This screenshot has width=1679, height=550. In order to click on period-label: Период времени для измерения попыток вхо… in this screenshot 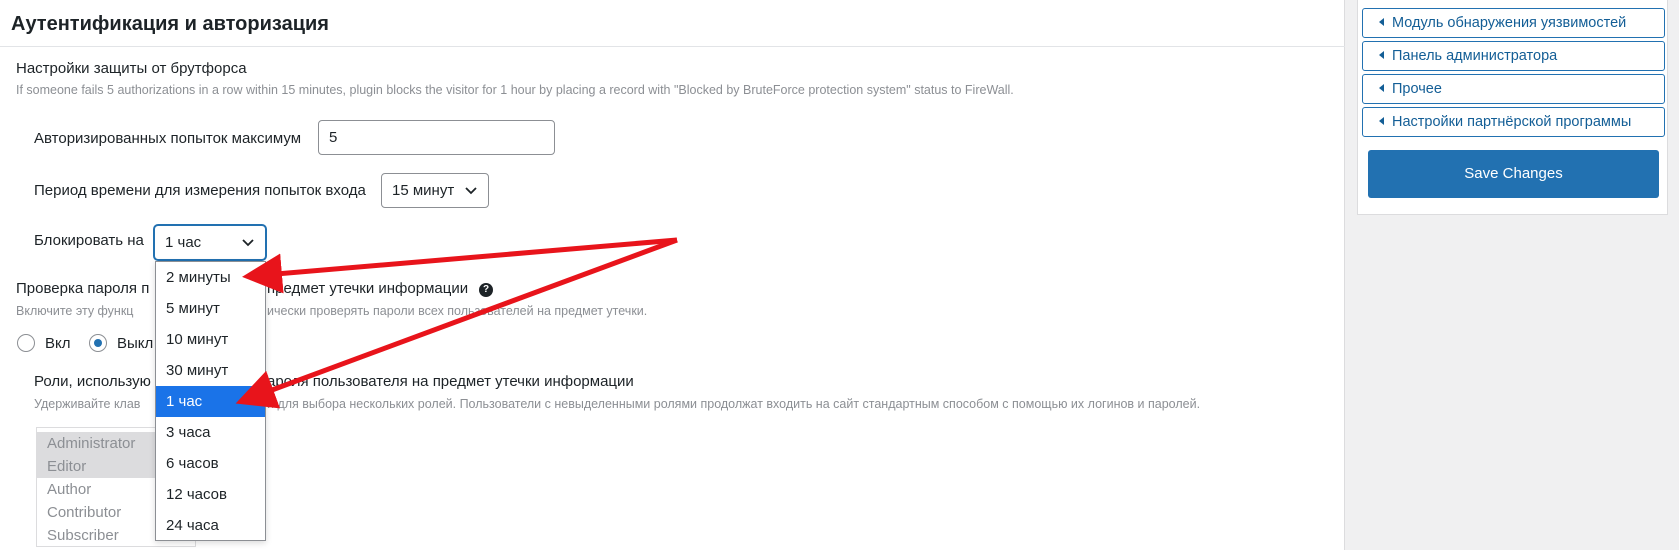, I will do `click(200, 190)`.